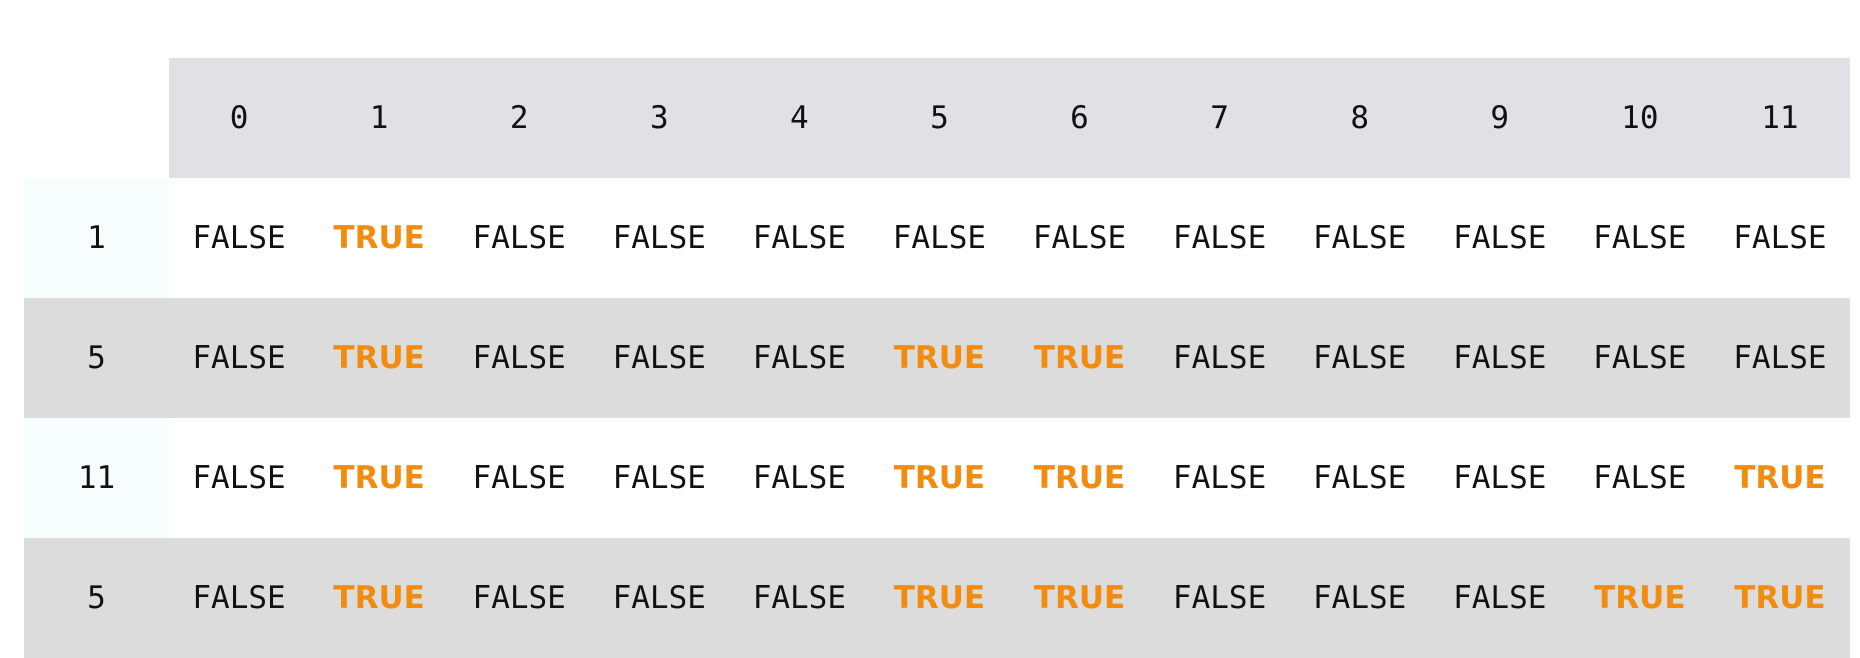 This screenshot has height=658, width=1860. Describe the element at coordinates (1219, 118) in the screenshot. I see `column-header: 7` at that location.